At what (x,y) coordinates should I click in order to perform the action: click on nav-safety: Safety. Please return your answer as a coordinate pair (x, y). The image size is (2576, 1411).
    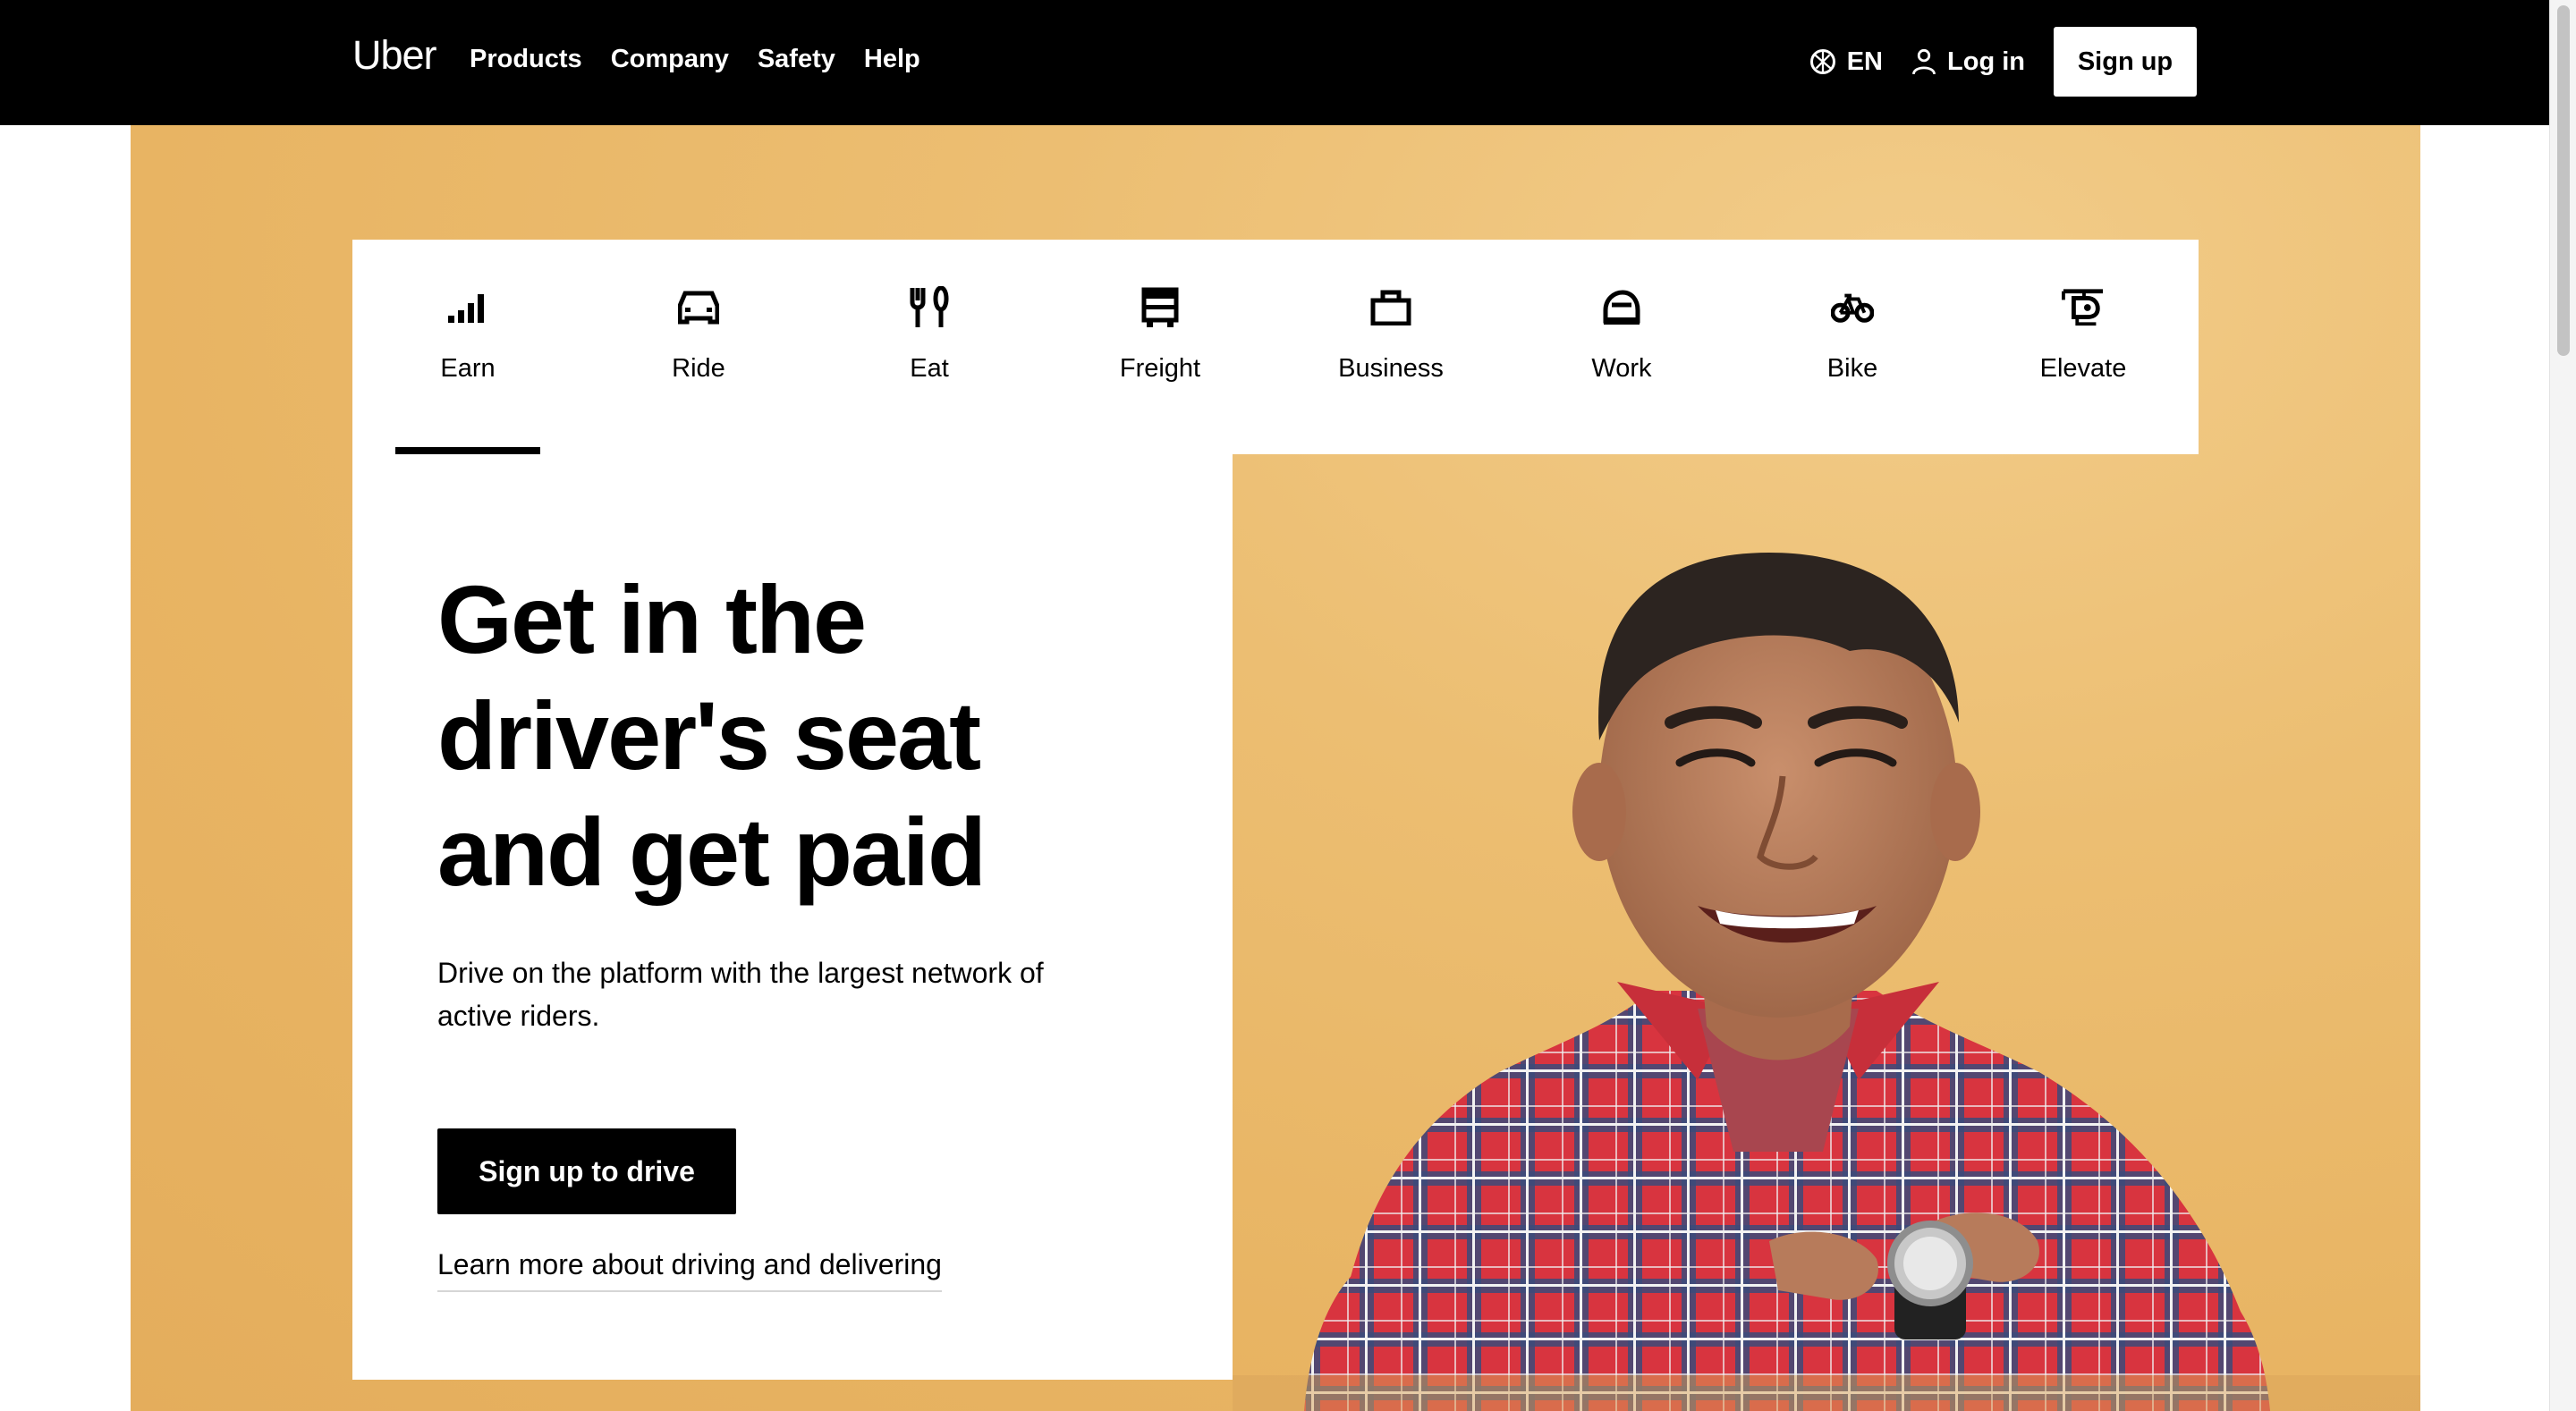
    Looking at the image, I should click on (796, 60).